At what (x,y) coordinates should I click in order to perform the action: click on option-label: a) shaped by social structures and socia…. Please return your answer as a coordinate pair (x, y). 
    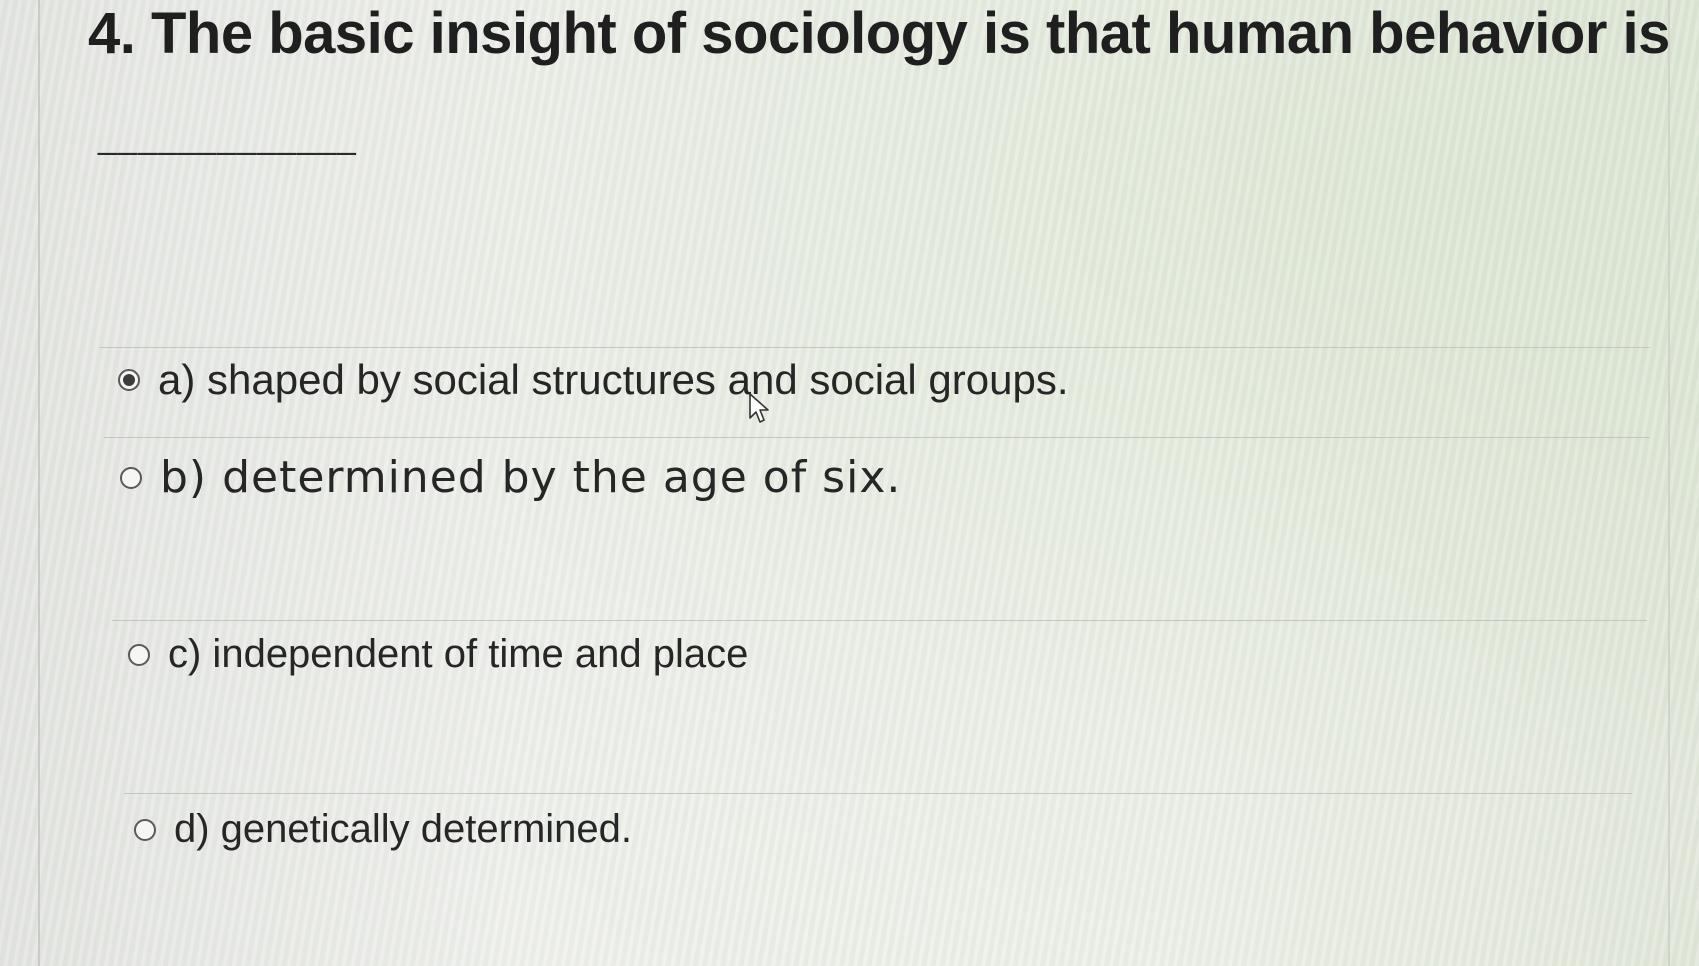
    Looking at the image, I should click on (613, 379).